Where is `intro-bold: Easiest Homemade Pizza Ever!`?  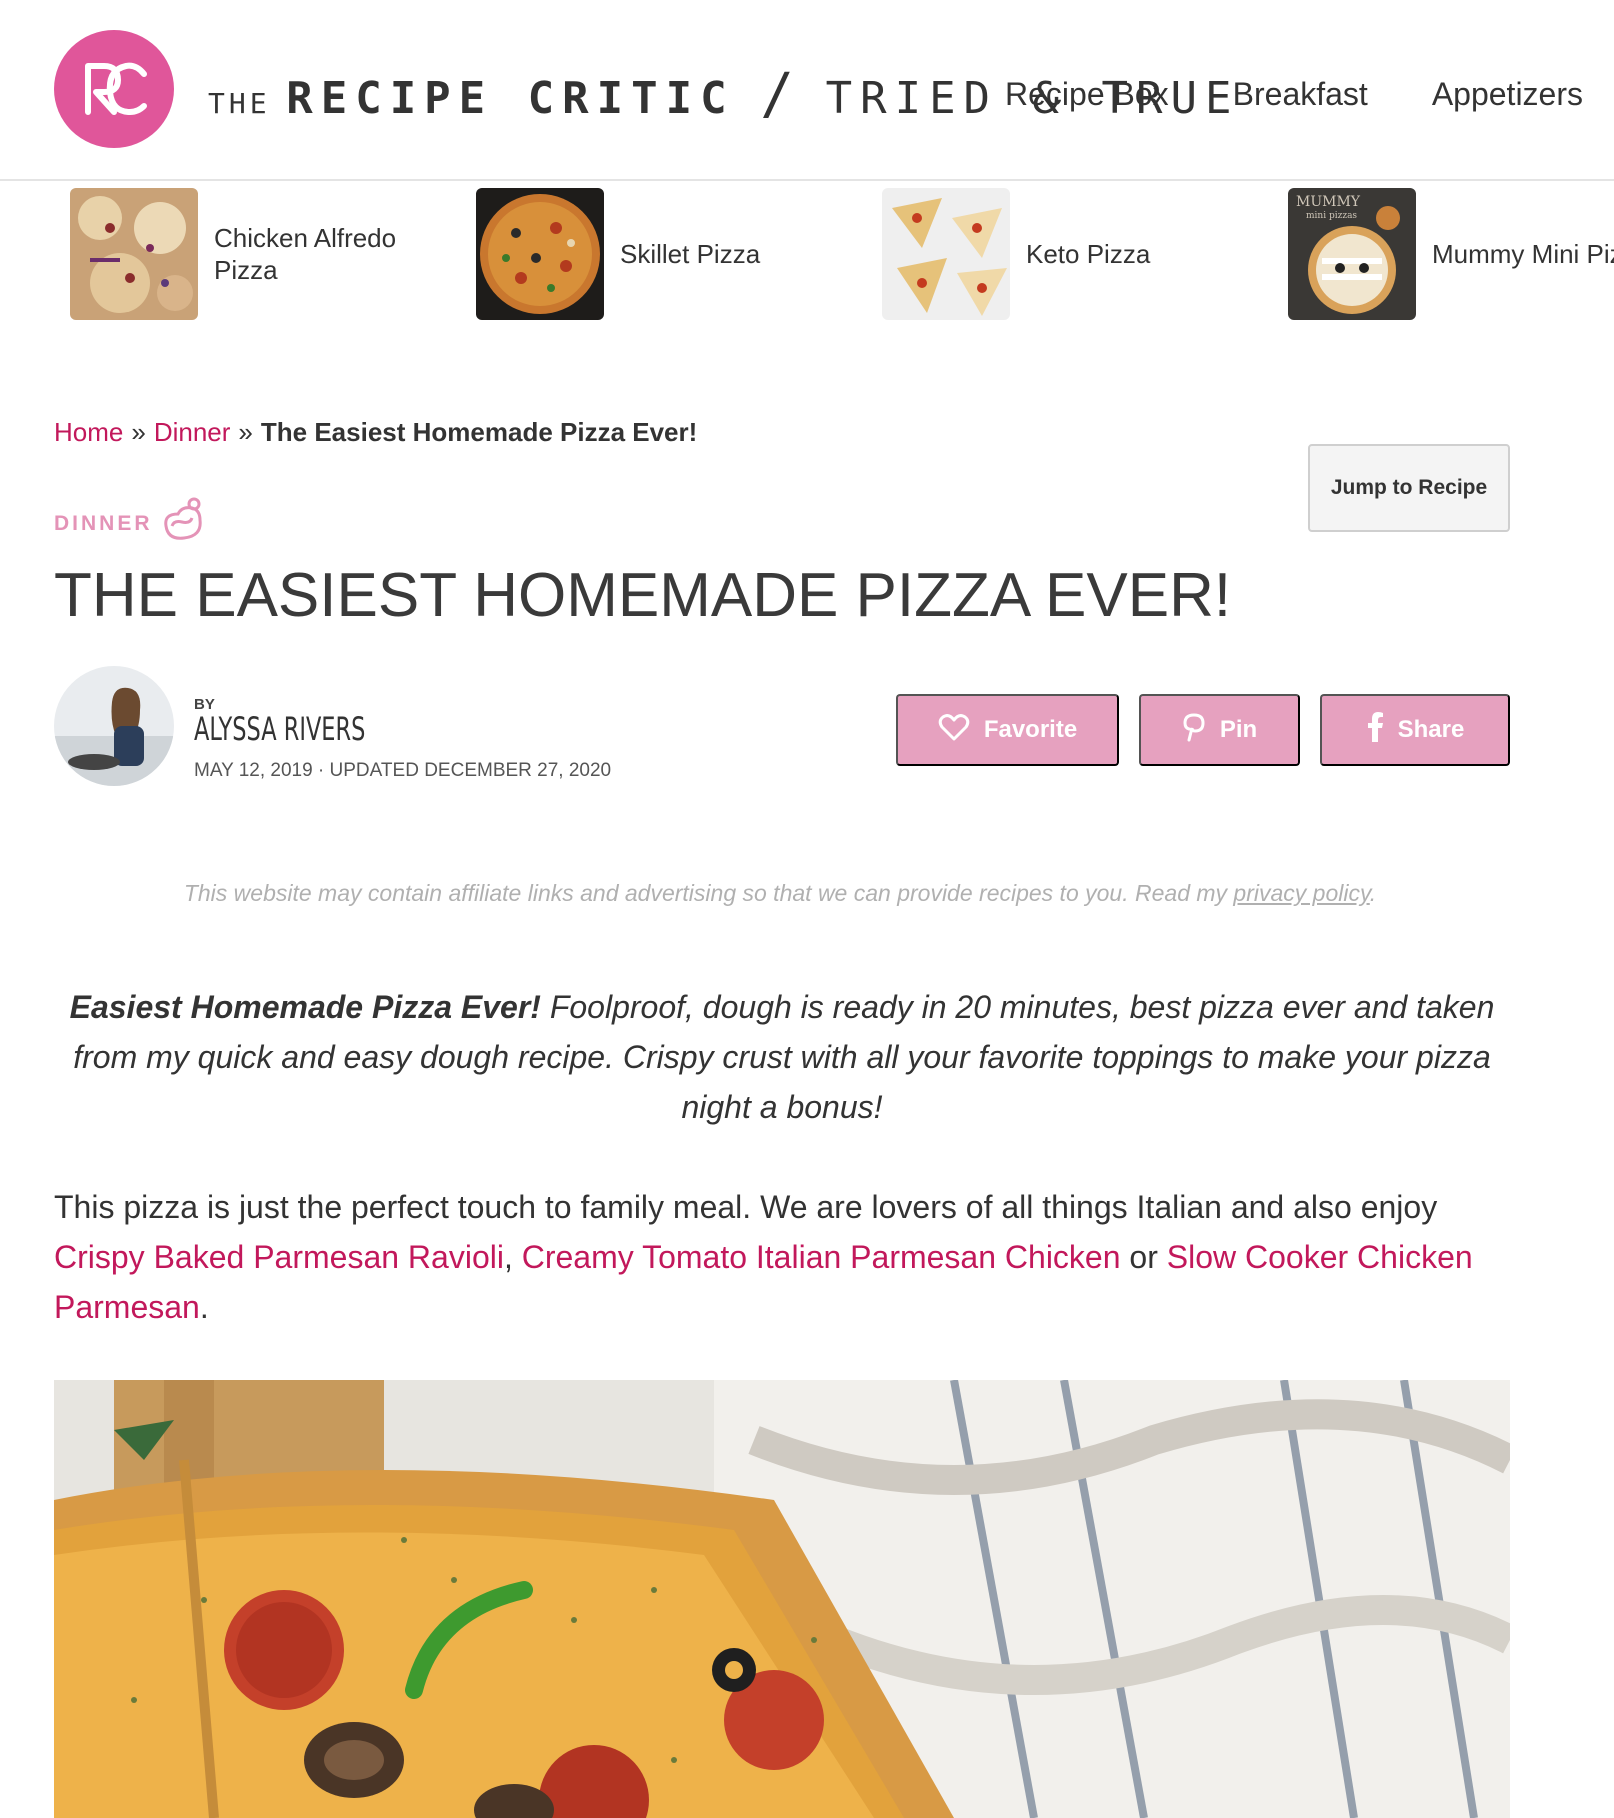 intro-bold: Easiest Homemade Pizza Ever! is located at coordinates (305, 1007).